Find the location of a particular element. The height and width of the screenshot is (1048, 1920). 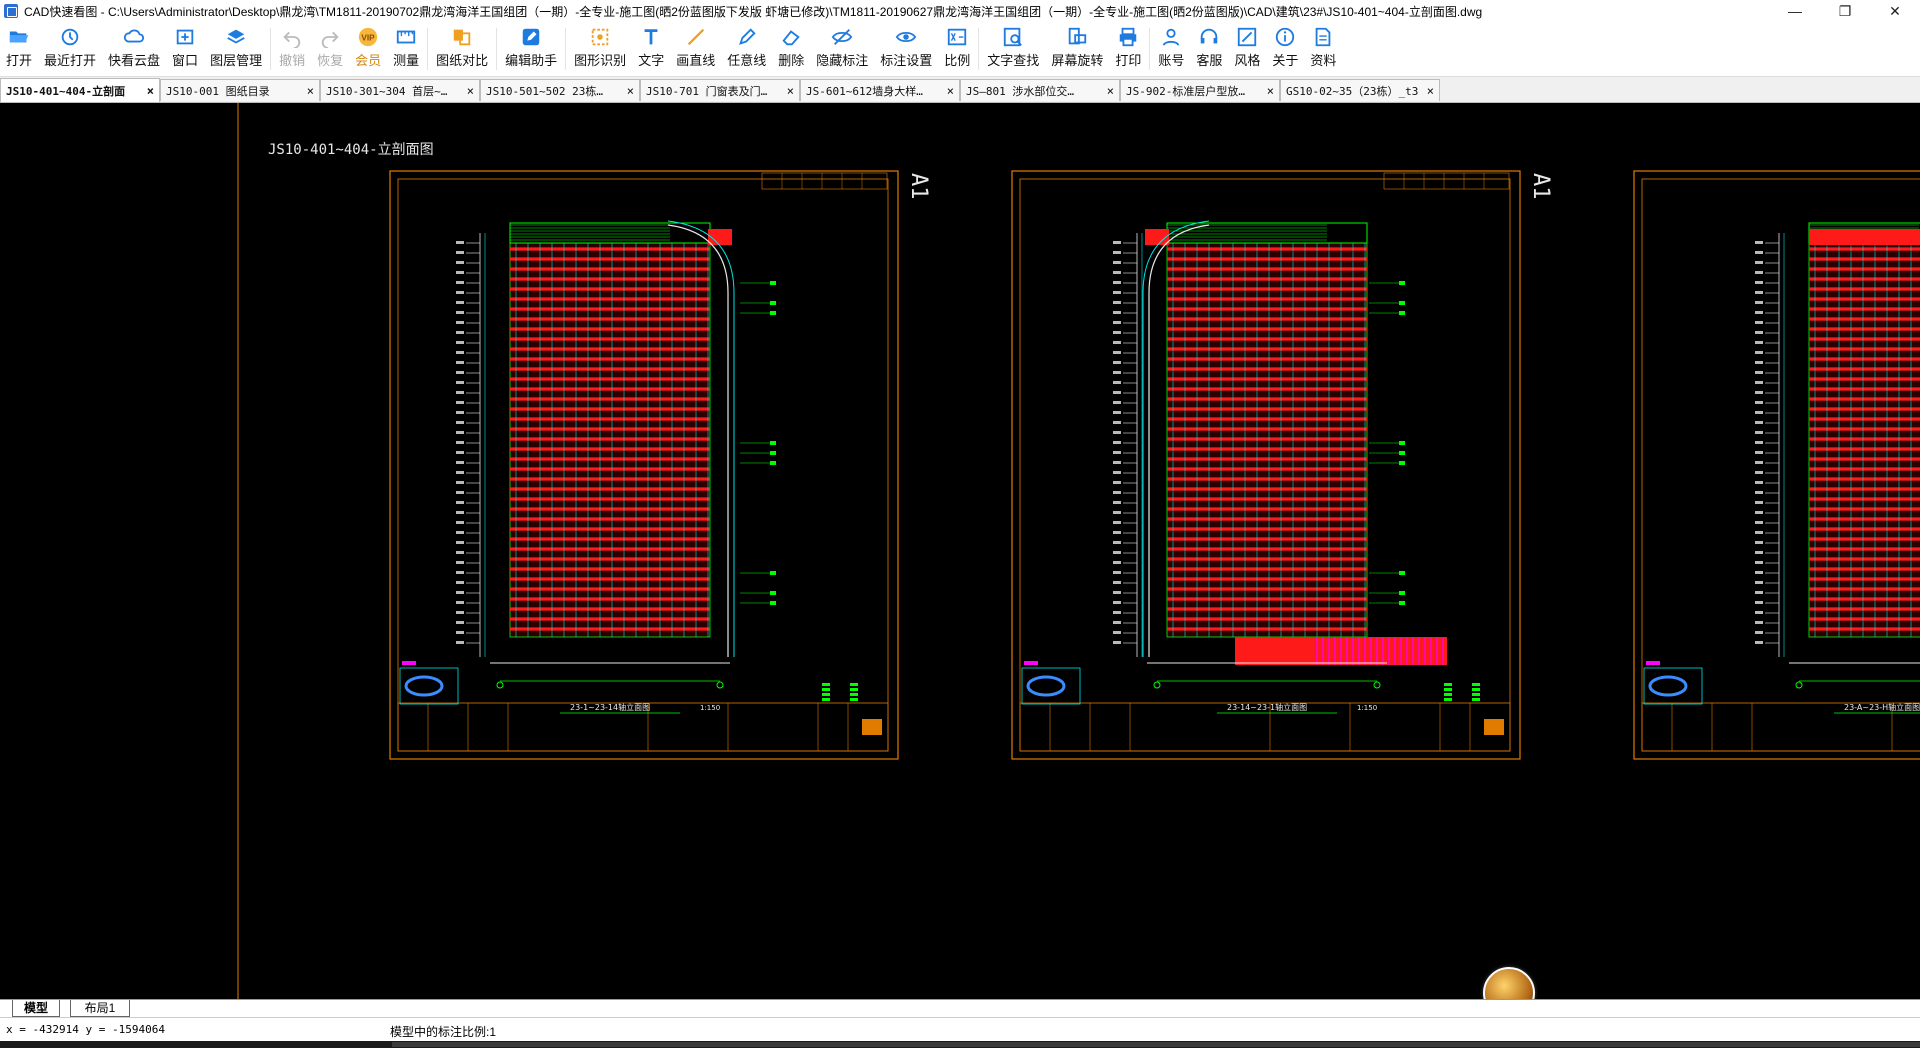

toolbar-button-4: 图层管理 is located at coordinates (236, 49).